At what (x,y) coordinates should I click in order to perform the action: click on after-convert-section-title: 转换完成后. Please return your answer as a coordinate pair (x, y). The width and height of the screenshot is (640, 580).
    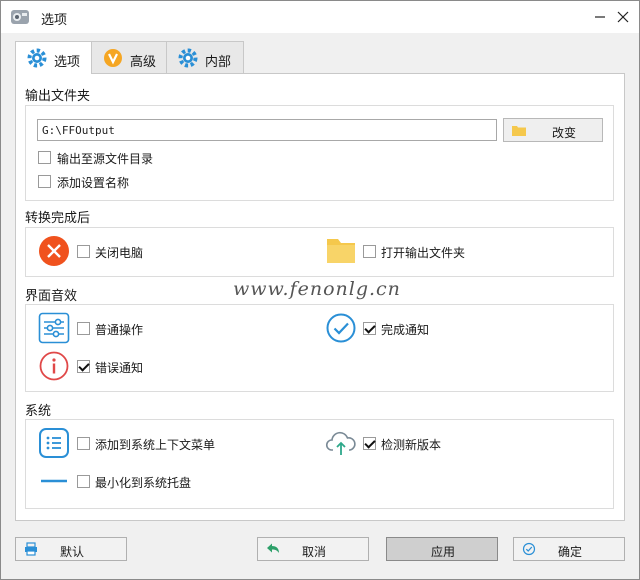
    Looking at the image, I should click on (58, 218).